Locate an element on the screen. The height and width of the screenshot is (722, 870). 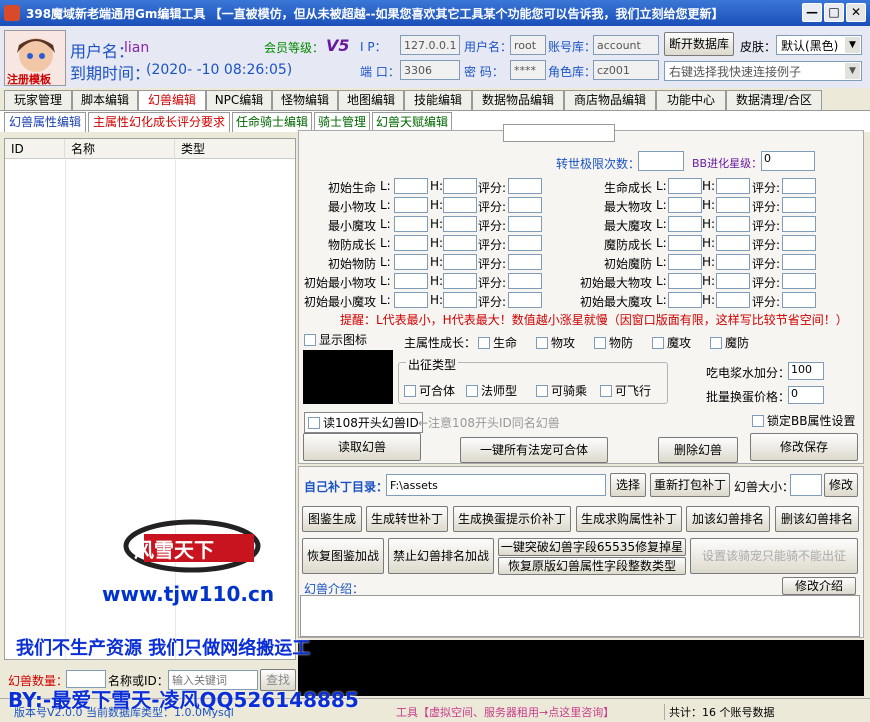
col-type: 类型 is located at coordinates (235, 149).